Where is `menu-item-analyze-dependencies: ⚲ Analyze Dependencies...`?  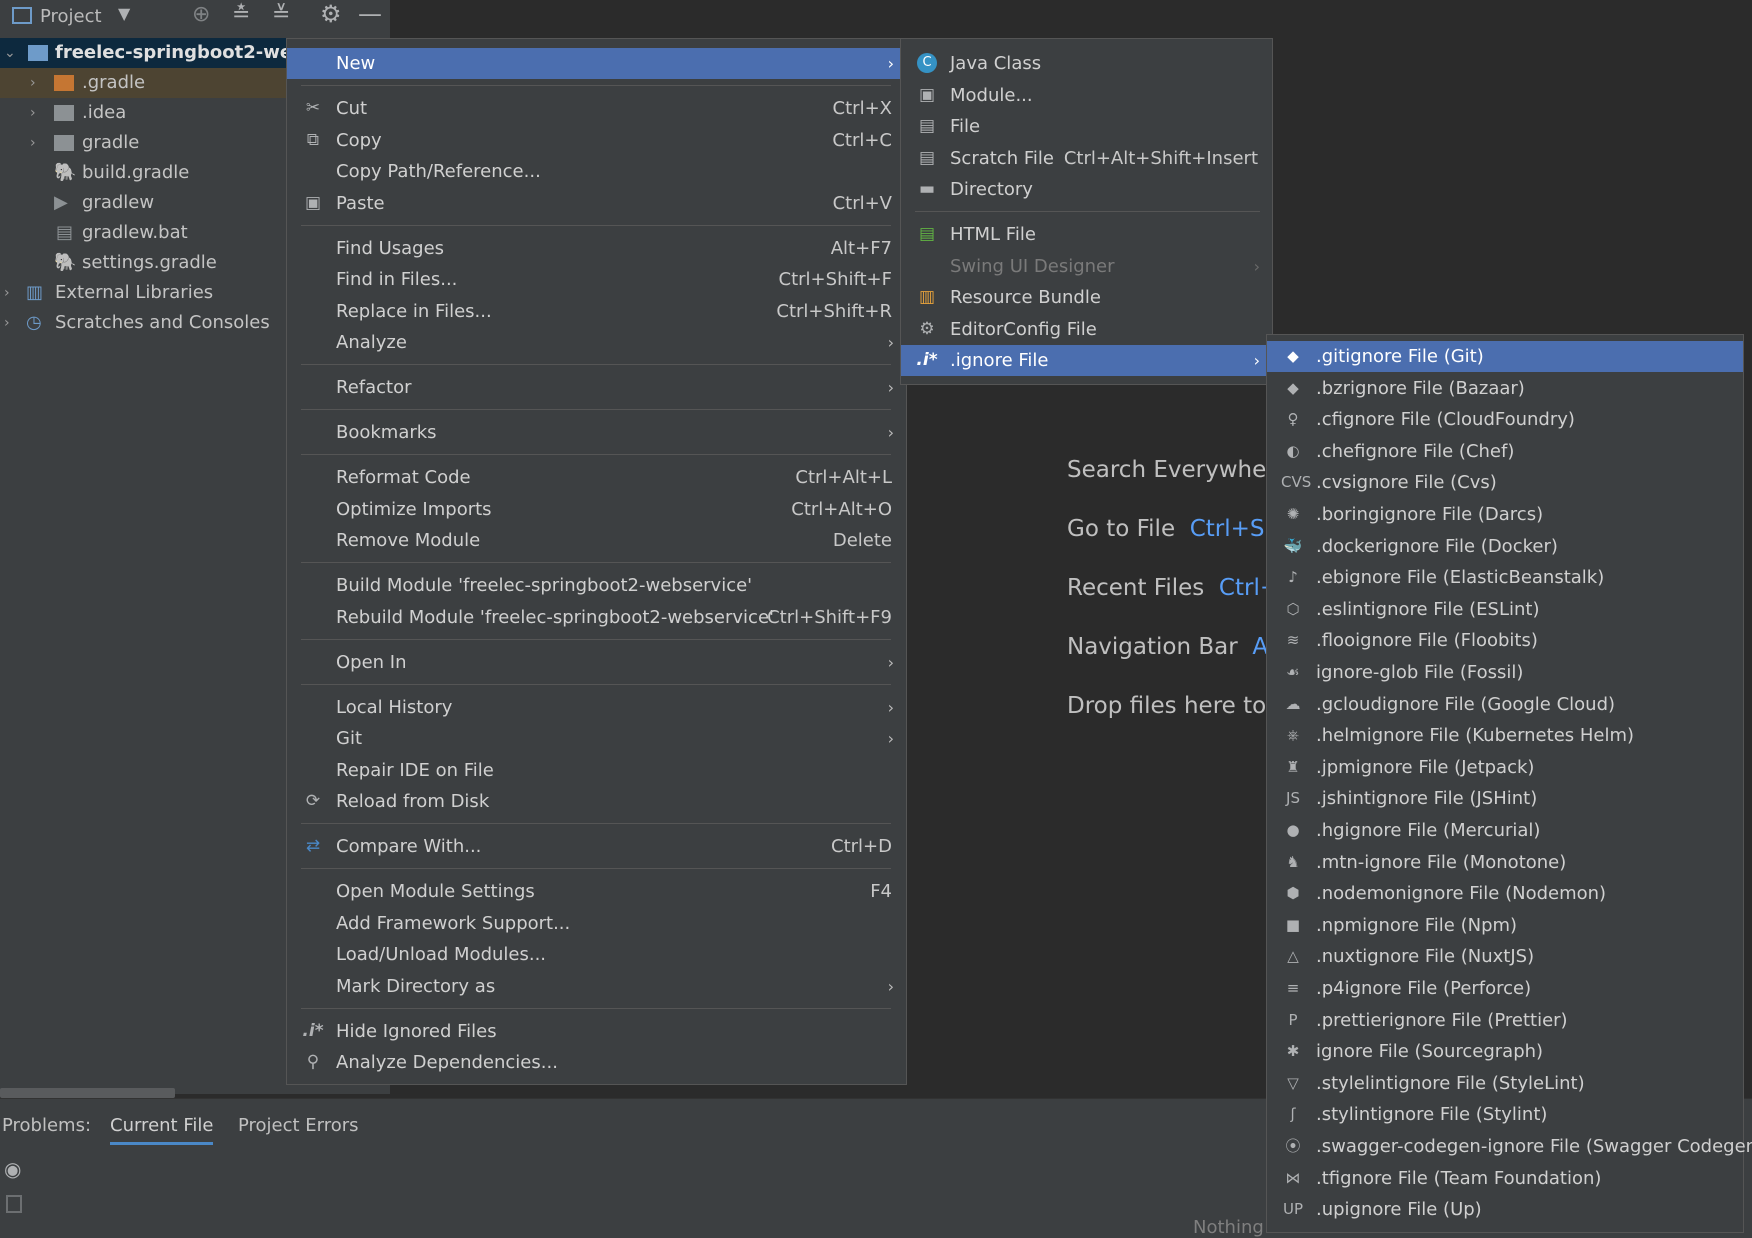
menu-item-analyze-dependencies: ⚲ Analyze Dependencies... is located at coordinates (596, 1062).